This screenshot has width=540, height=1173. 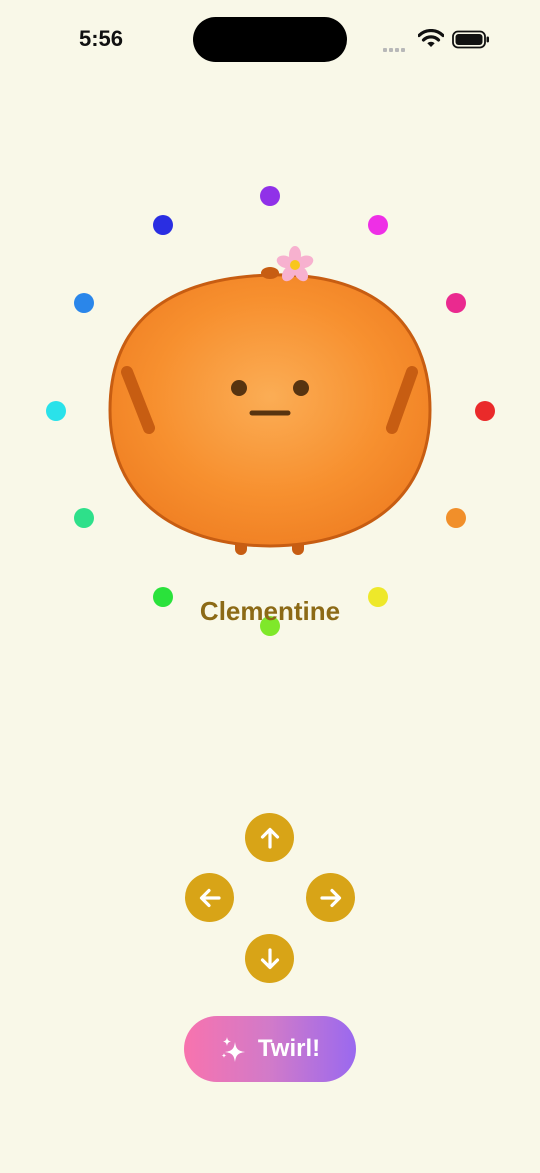 I want to click on twirl-button: Twirl!, so click(x=270, y=1049).